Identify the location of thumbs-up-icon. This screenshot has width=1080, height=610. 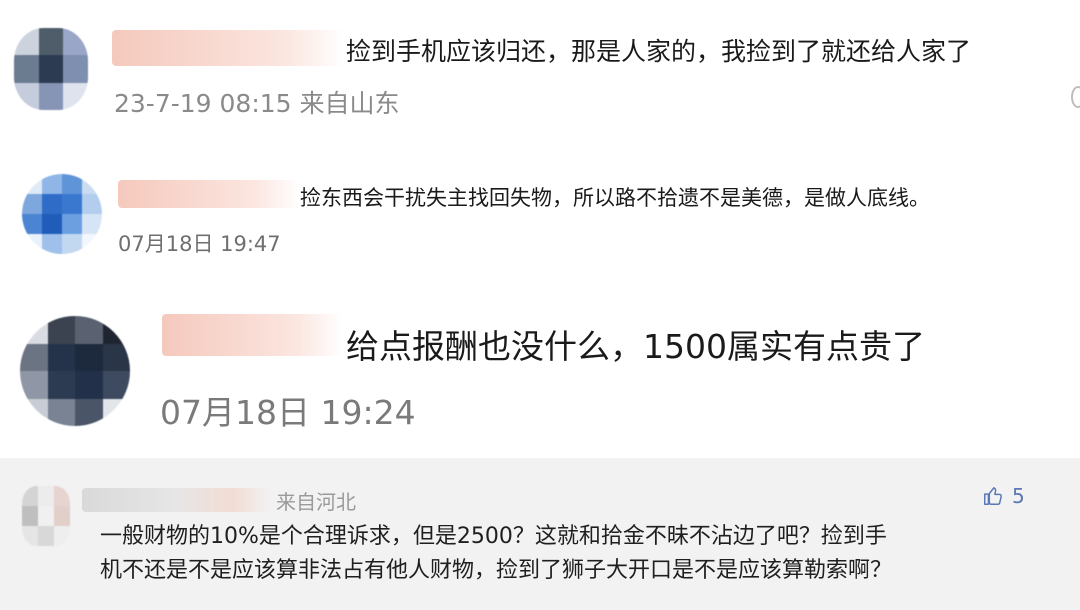
(993, 496).